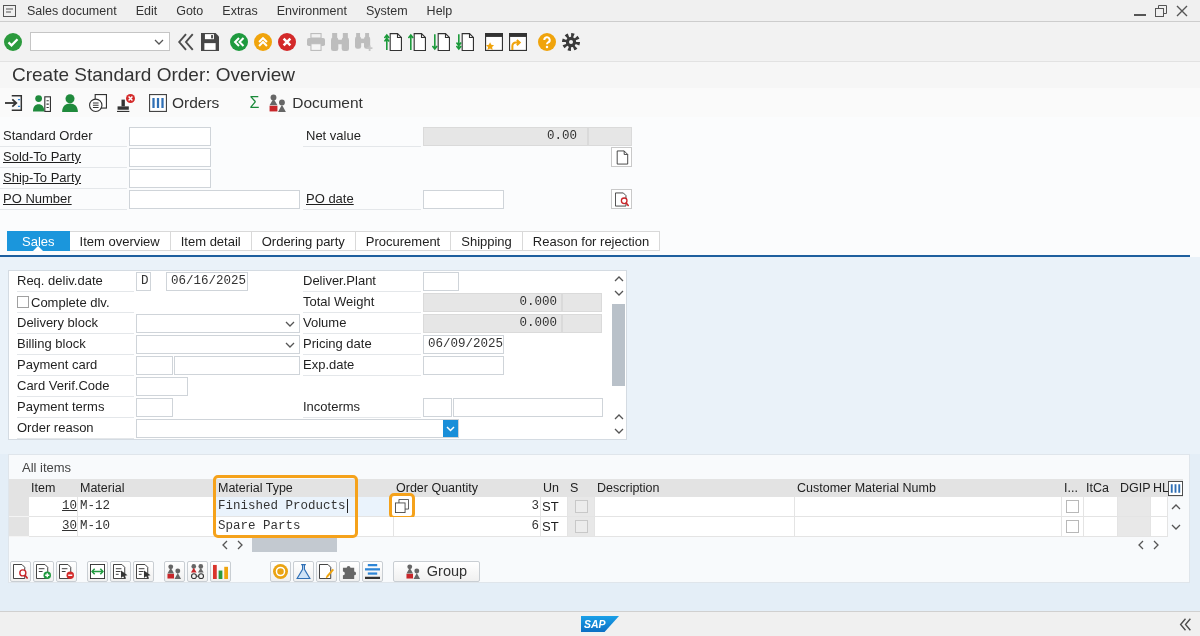 The height and width of the screenshot is (636, 1200). What do you see at coordinates (207, 281) in the screenshot?
I see `input-field: 06/16/2025` at bounding box center [207, 281].